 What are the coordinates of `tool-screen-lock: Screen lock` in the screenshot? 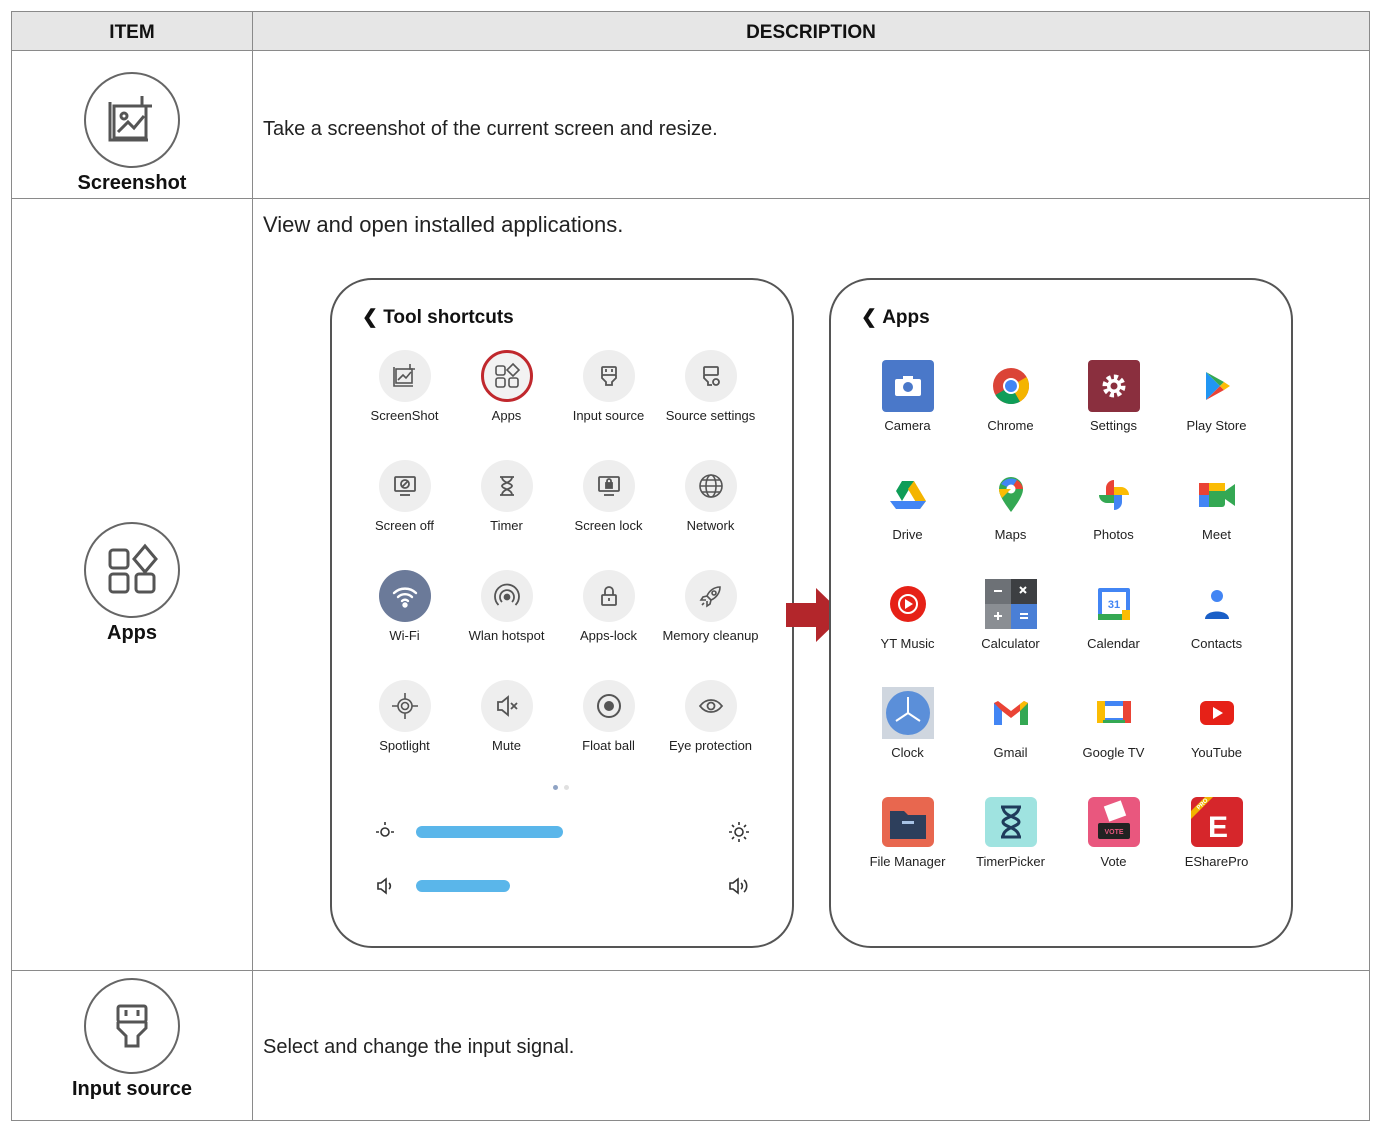 It's located at (608, 496).